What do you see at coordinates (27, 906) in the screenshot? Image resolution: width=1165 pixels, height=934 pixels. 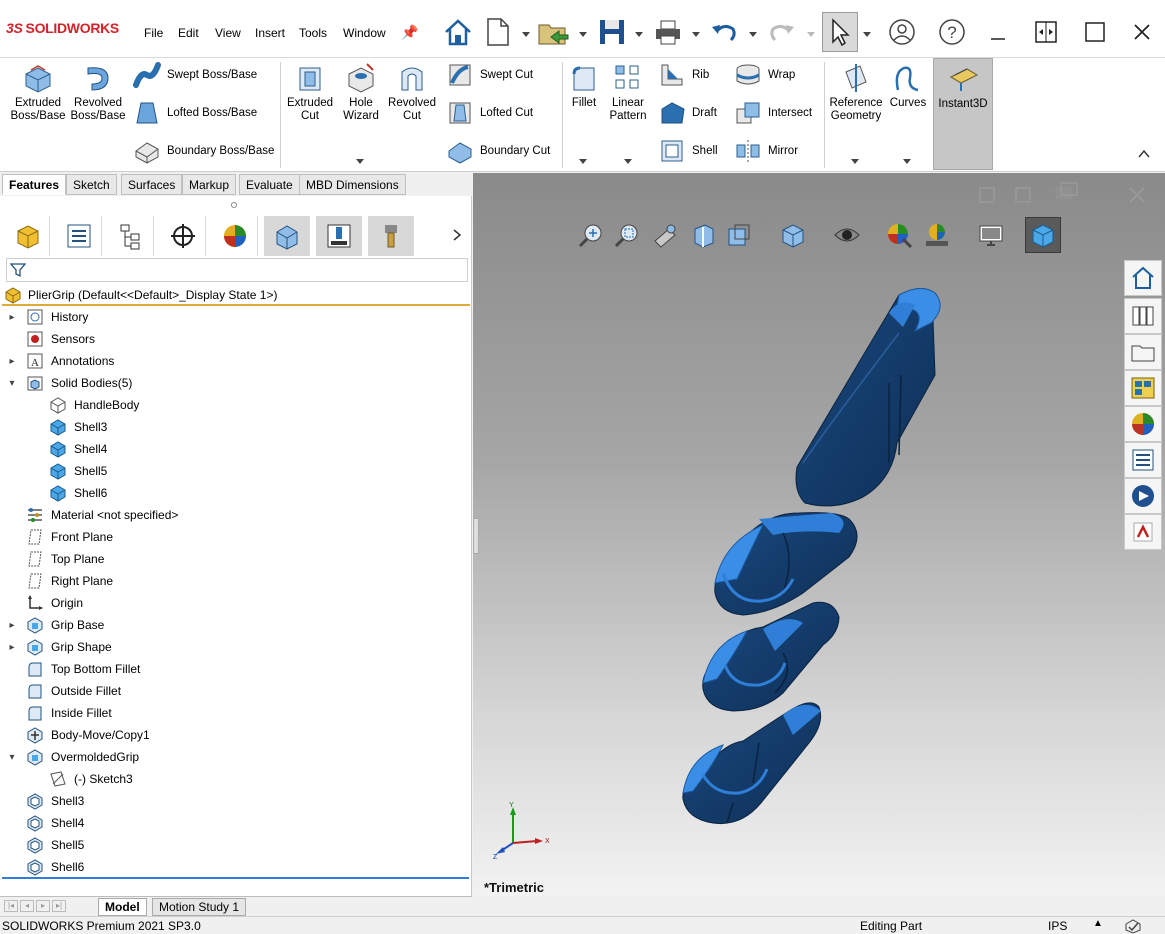 I see `scroll-left-icon: ◂` at bounding box center [27, 906].